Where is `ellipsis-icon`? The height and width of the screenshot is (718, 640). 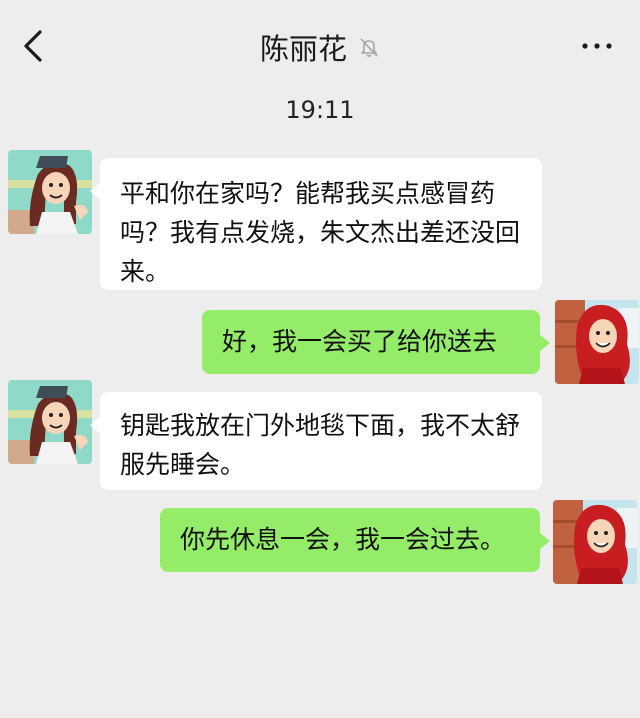
ellipsis-icon is located at coordinates (598, 46).